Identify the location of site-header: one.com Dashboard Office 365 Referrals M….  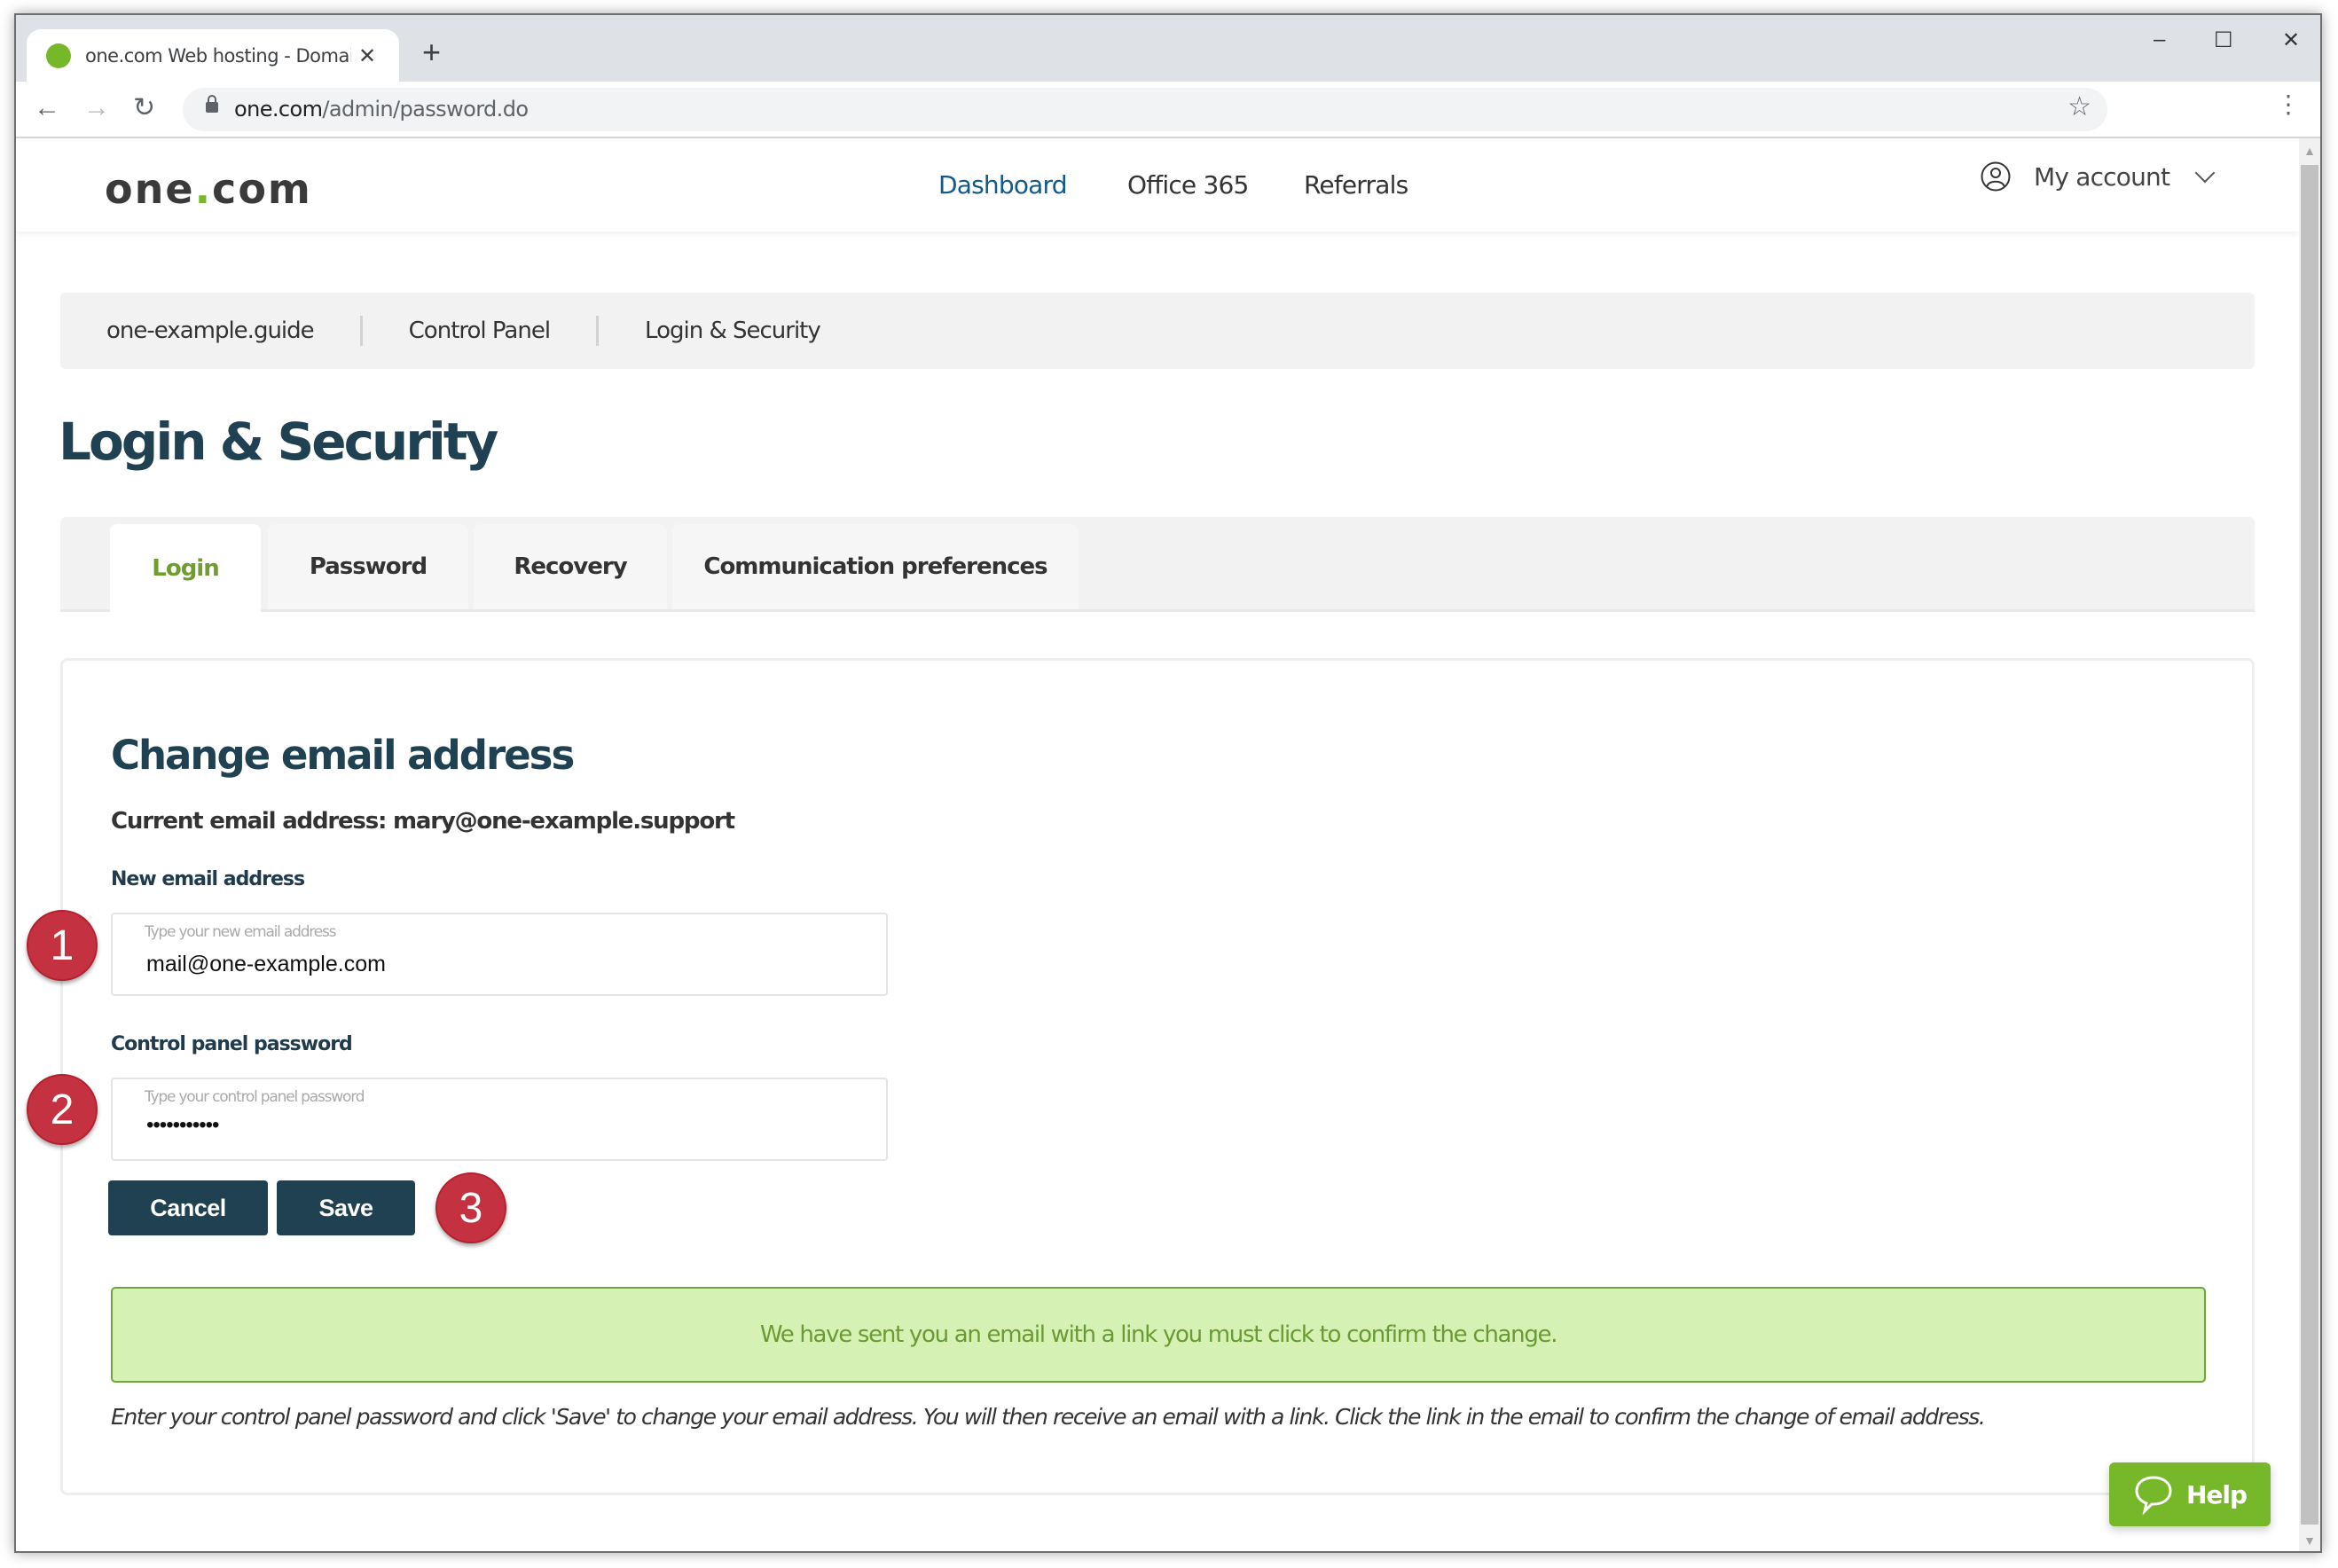
(1157, 184).